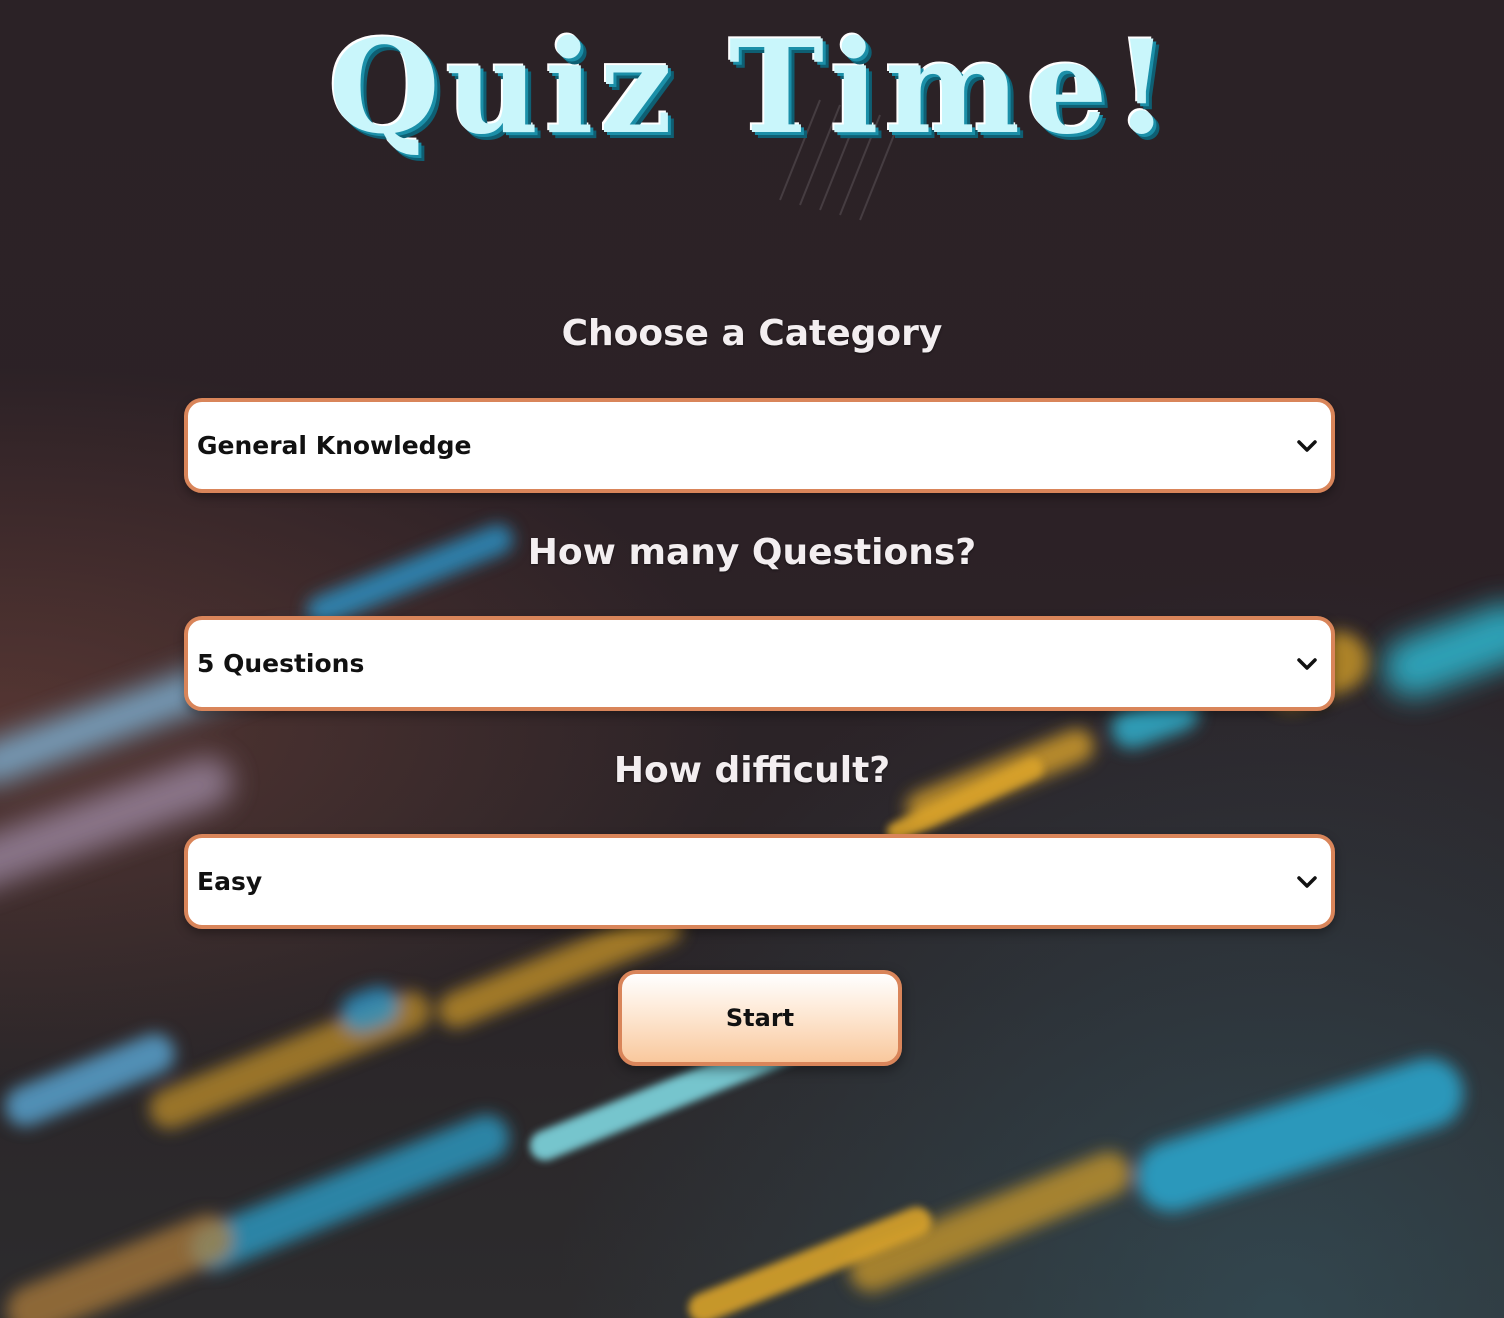 This screenshot has height=1318, width=1504. Describe the element at coordinates (752, 552) in the screenshot. I see `questions-count-label: How many Questions?` at that location.